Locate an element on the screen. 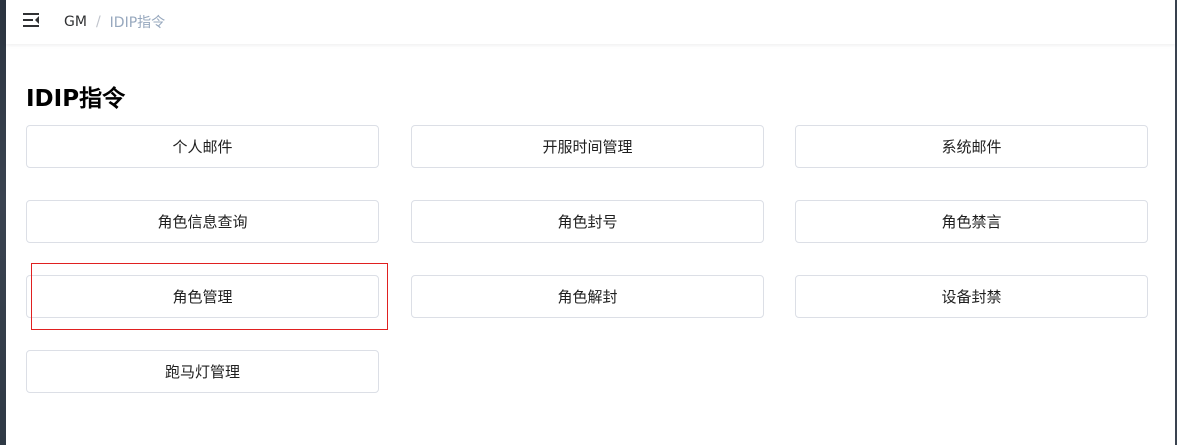 This screenshot has height=445, width=1177. role-info-query-button: 角色信息查询 is located at coordinates (202, 221).